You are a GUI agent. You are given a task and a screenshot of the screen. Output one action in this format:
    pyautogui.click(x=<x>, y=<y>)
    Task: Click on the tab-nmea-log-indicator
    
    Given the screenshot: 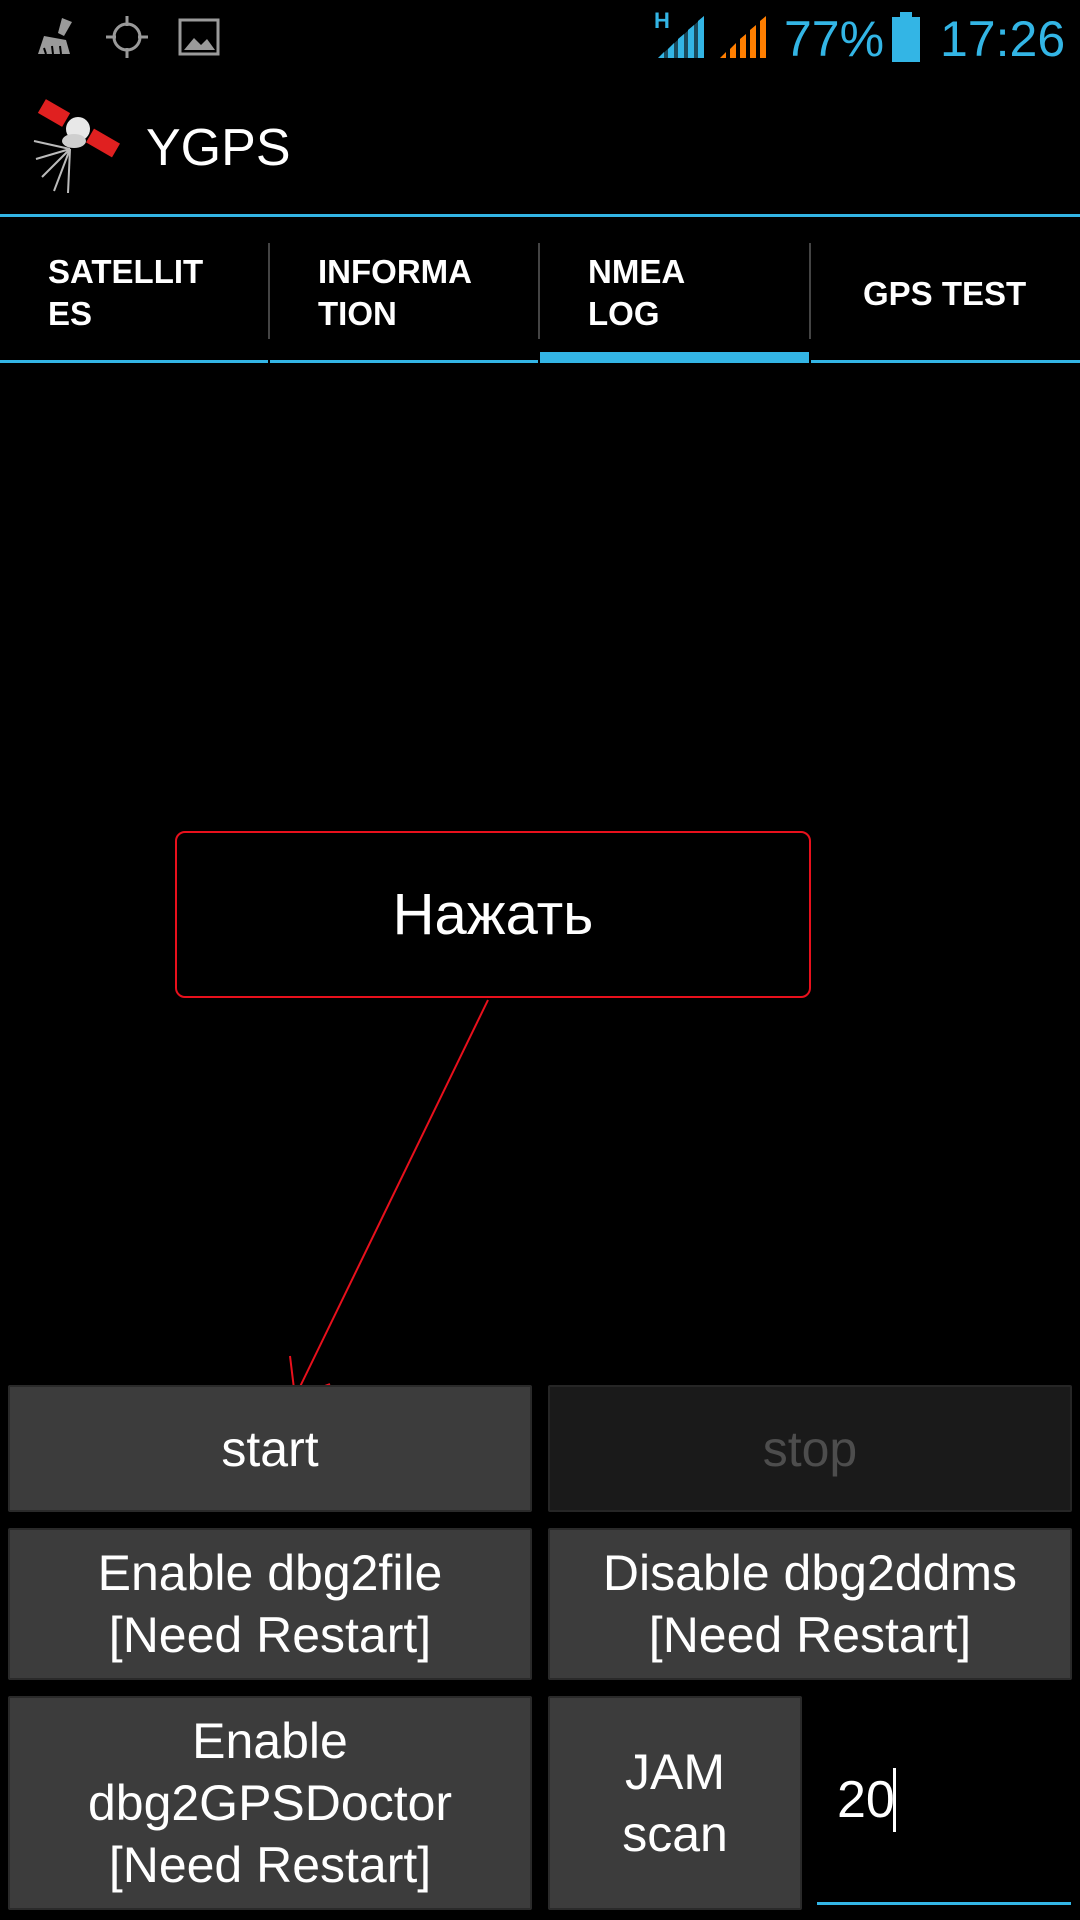 What is the action you would take?
    pyautogui.click(x=674, y=357)
    